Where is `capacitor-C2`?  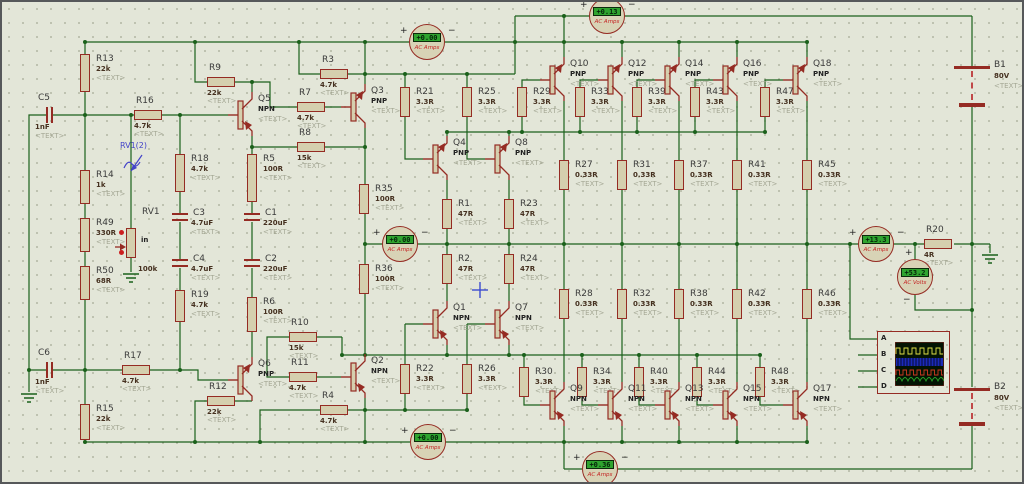
capacitor-C2 is located at coordinates (252, 260).